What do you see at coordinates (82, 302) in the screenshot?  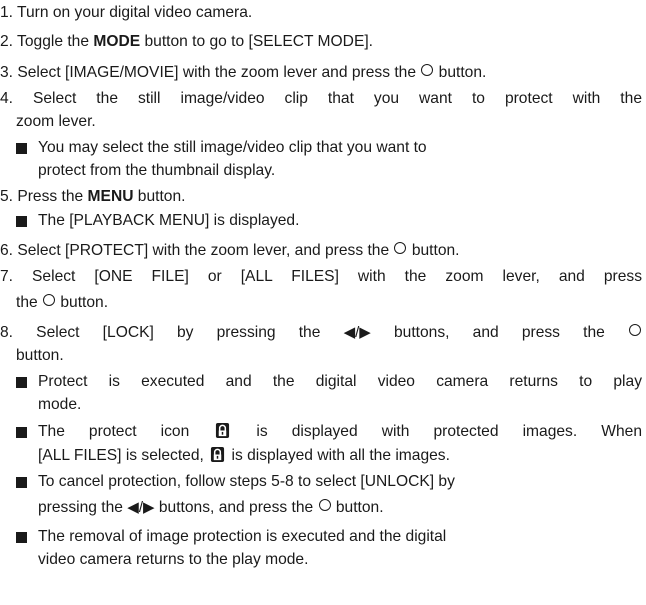 I see `step-7-text-l2-b: button.` at bounding box center [82, 302].